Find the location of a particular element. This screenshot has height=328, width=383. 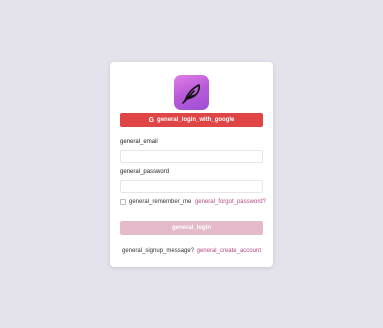

google-g-icon: G is located at coordinates (151, 120).